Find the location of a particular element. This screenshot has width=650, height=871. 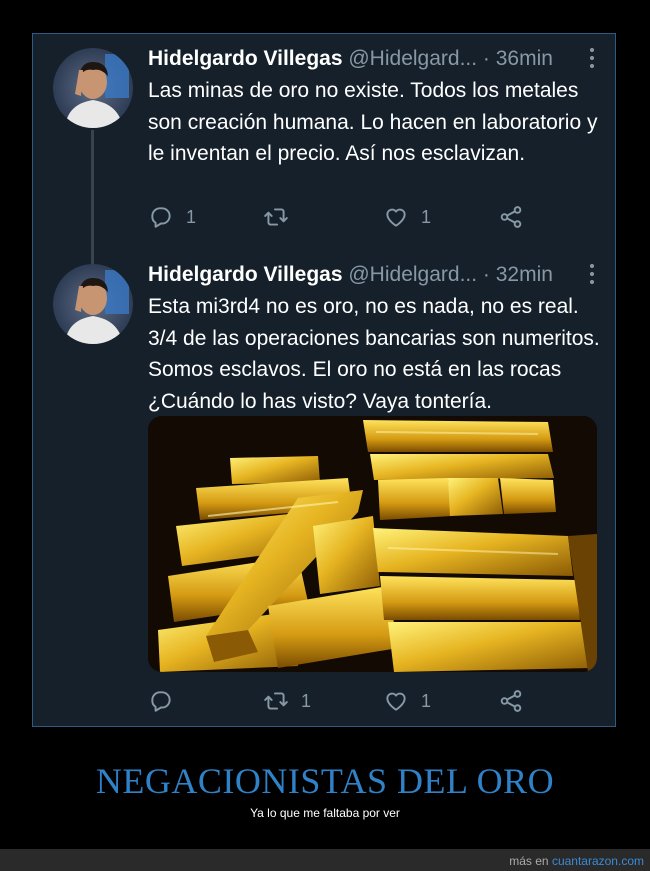

reply-button: 1 is located at coordinates (172, 217).